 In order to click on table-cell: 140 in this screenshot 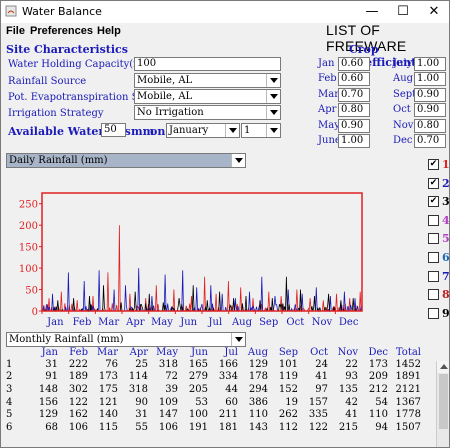, I will do `click(108, 415)`.